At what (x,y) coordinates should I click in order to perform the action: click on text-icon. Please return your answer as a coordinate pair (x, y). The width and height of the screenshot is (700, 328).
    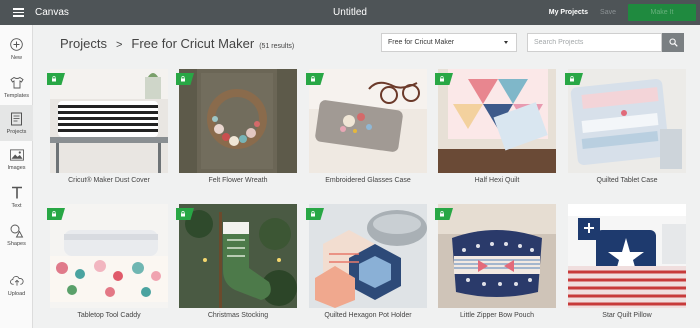
    Looking at the image, I should click on (17, 193).